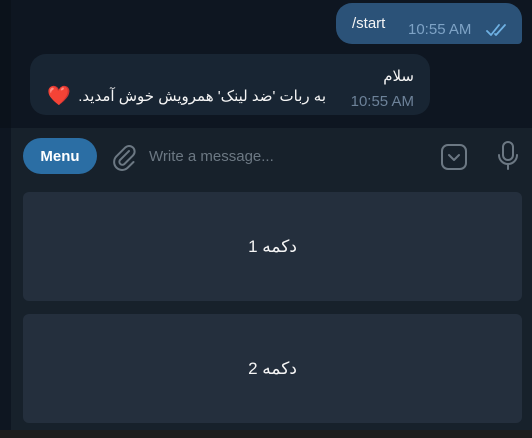 Image resolution: width=532 pixels, height=438 pixels. What do you see at coordinates (369, 23) in the screenshot?
I see `outgoing-message-text: /start` at bounding box center [369, 23].